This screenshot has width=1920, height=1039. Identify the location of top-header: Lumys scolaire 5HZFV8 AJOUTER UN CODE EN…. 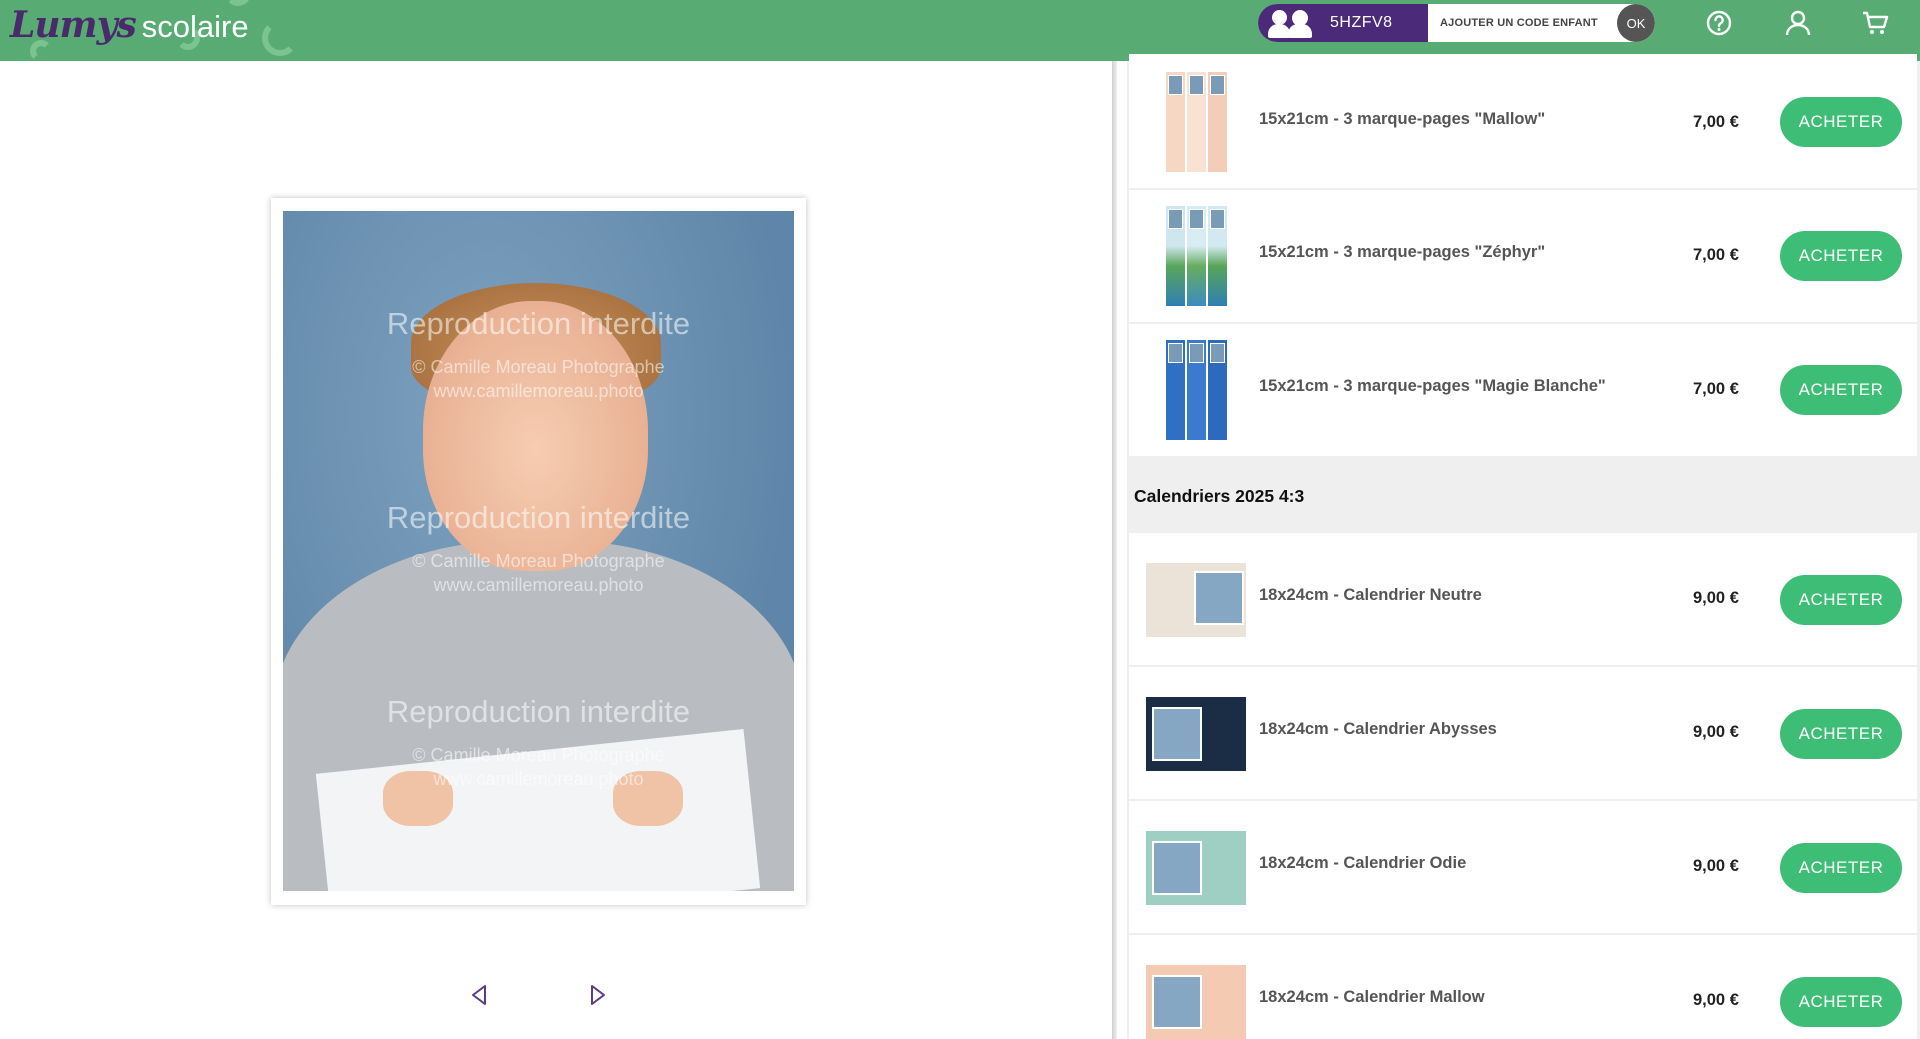
(960, 30).